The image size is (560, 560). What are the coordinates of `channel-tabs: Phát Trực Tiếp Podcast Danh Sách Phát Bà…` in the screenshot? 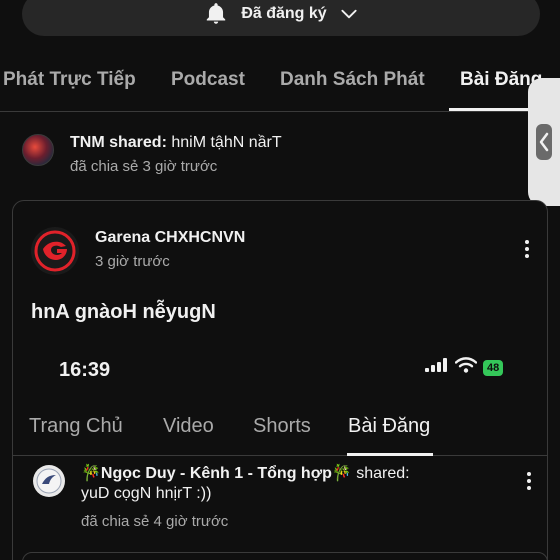 It's located at (280, 84).